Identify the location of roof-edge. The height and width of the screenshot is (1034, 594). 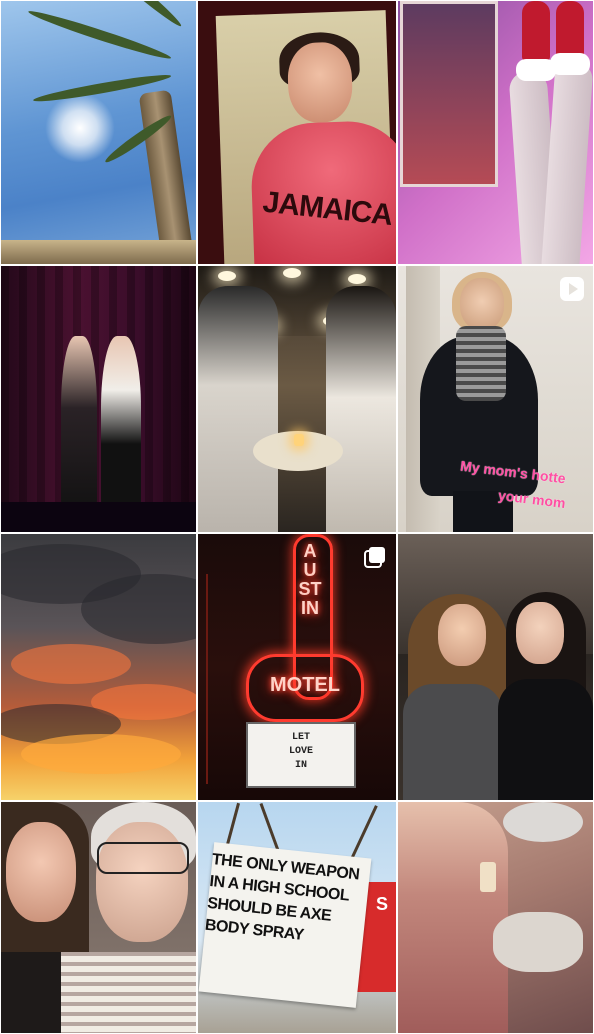
(98, 252).